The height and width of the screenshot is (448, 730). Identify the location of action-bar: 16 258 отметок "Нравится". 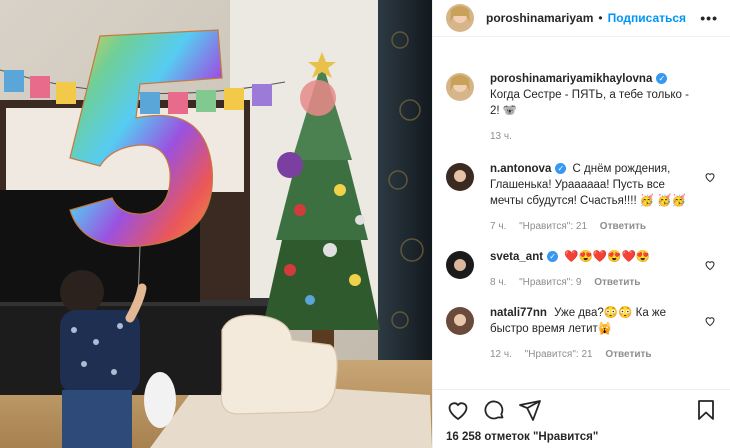
(581, 418).